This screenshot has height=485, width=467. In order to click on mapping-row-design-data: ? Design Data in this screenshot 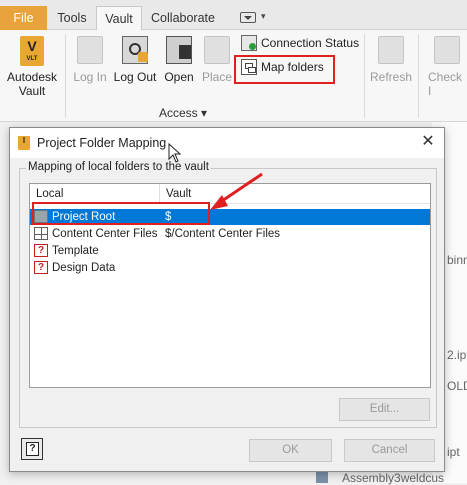, I will do `click(230, 268)`.